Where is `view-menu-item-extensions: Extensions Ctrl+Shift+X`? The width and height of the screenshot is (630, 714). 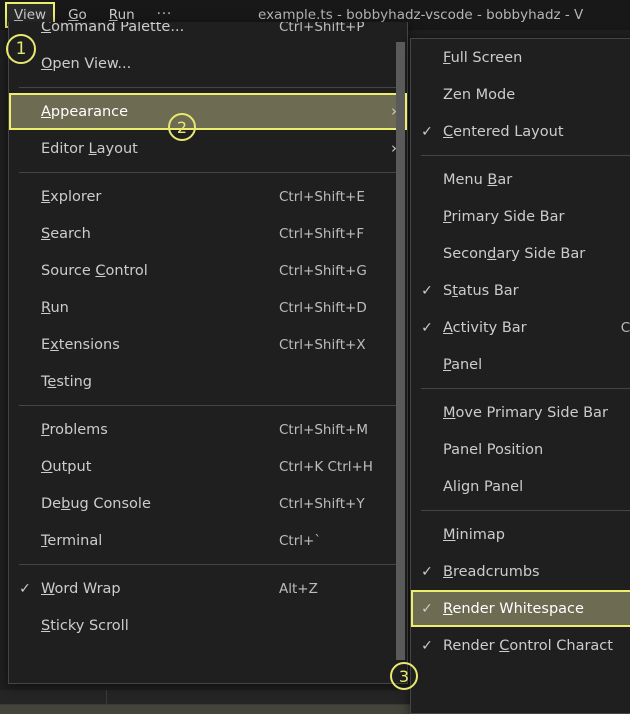
view-menu-item-extensions: Extensions Ctrl+Shift+X is located at coordinates (208, 344).